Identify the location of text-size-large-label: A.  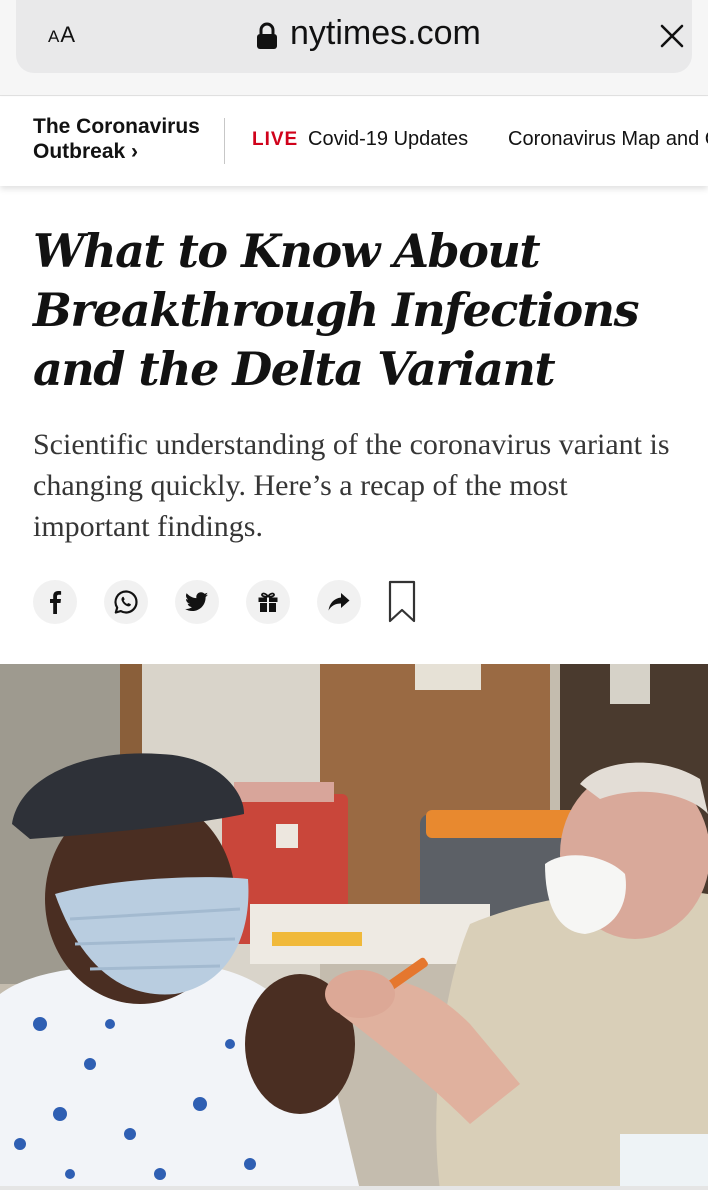
(68, 34).